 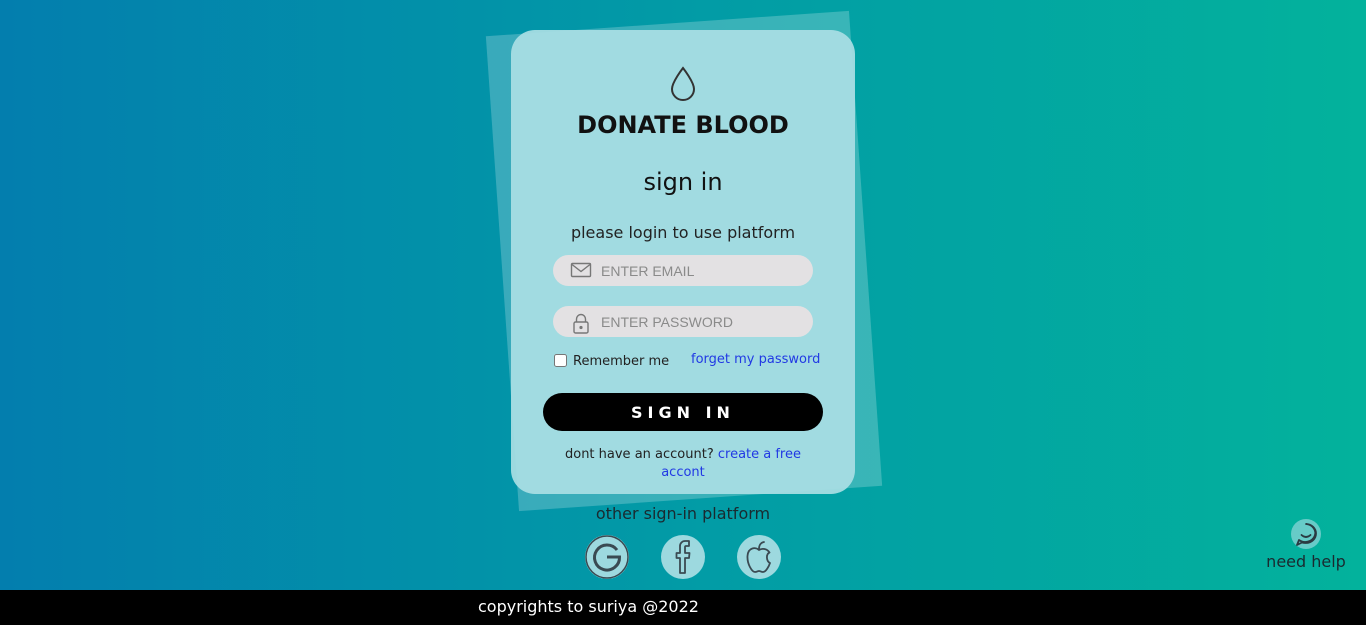 I want to click on apple-icon, so click(x=758, y=557).